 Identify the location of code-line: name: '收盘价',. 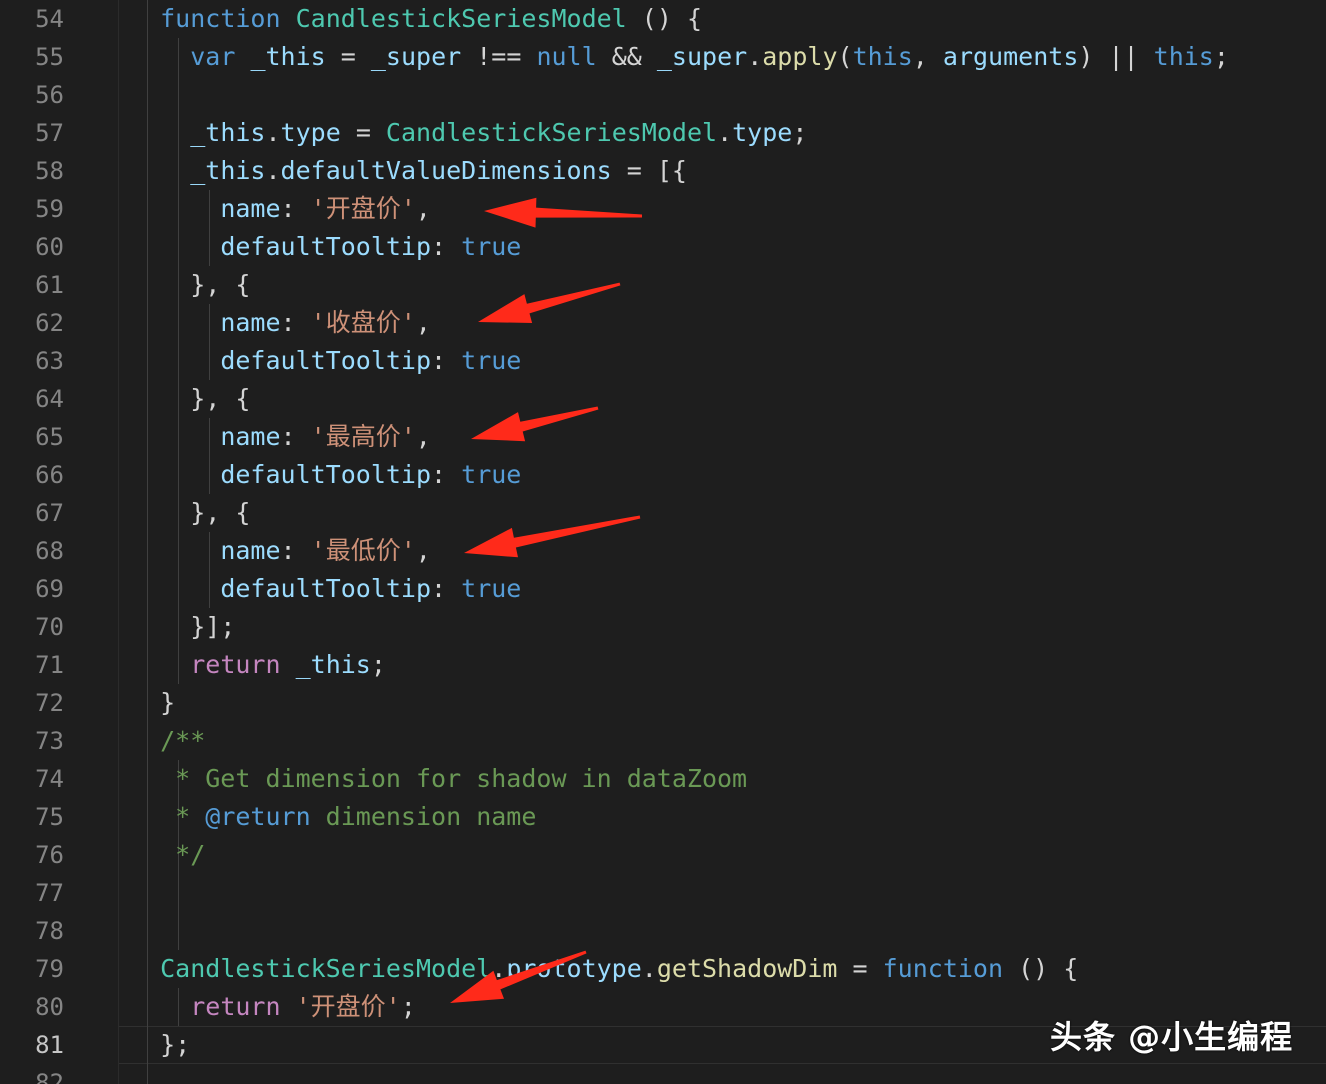
(679, 323).